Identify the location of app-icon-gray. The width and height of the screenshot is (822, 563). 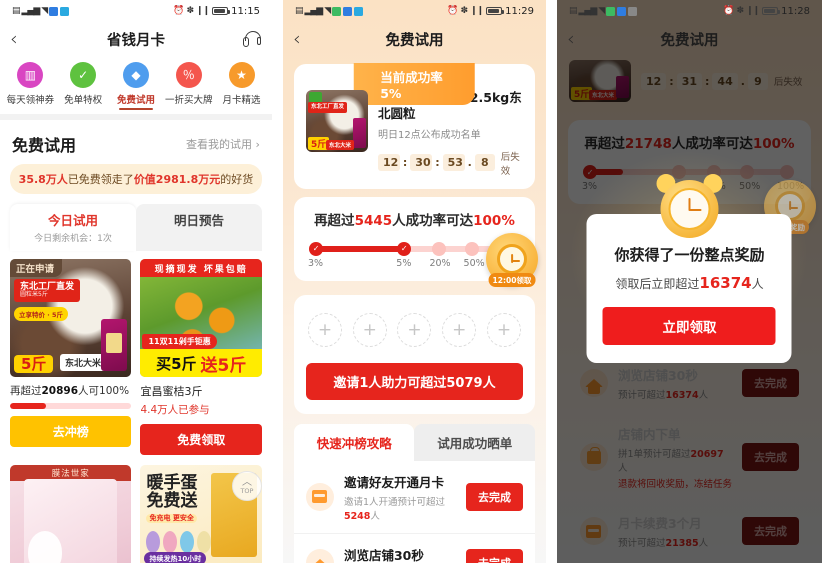
(633, 11).